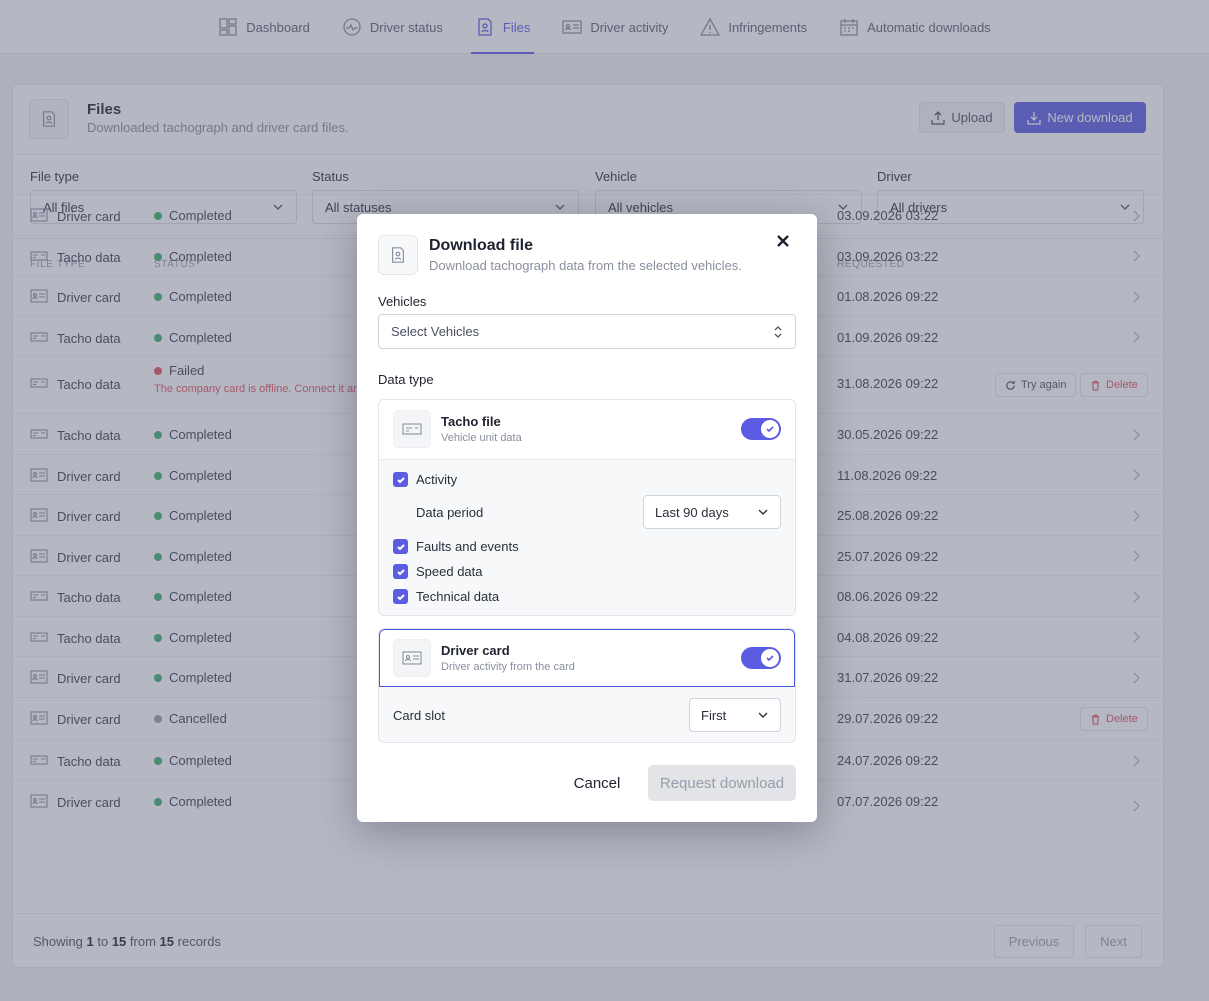 This screenshot has height=1001, width=1209. Describe the element at coordinates (481, 438) in the screenshot. I see `tacho-file-subtitle: Vehicle unit data` at that location.